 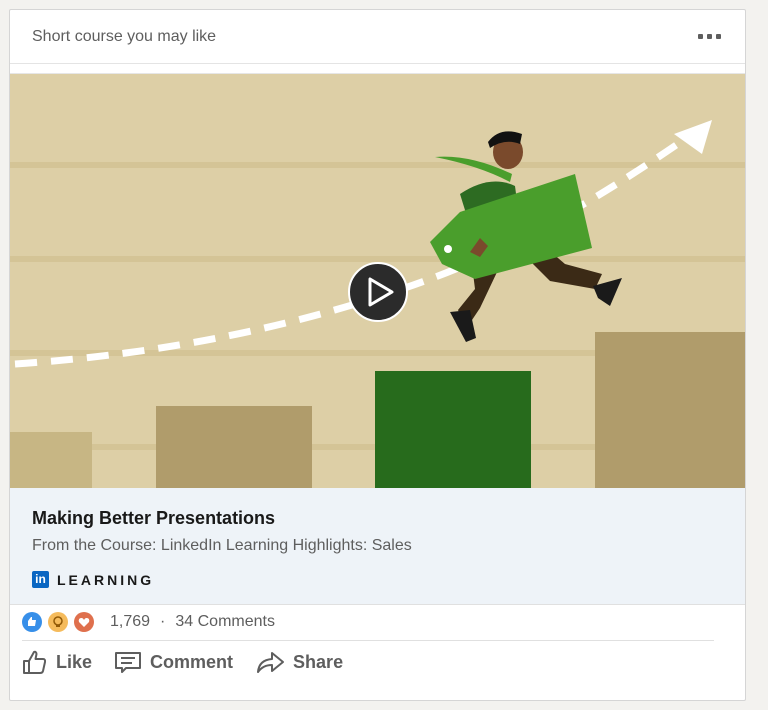 I want to click on share-arrow-icon, so click(x=271, y=662).